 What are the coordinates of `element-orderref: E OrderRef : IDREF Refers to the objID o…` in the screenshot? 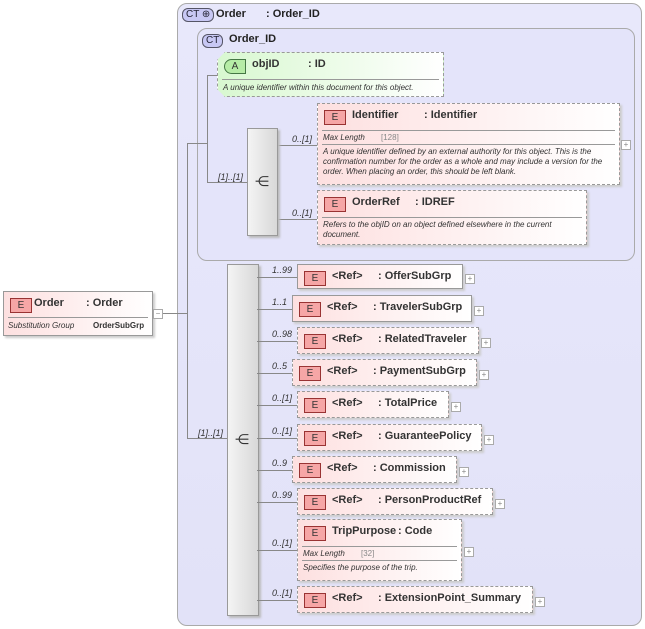 It's located at (452, 217).